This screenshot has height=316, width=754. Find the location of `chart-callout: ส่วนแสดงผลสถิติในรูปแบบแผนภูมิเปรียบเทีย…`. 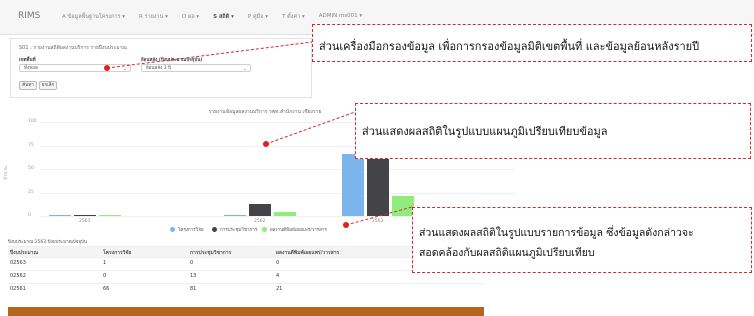

chart-callout: ส่วนแสดงผลสถิติในรูปแบบแผนภูมิเปรียบเทีย… is located at coordinates (553, 131).